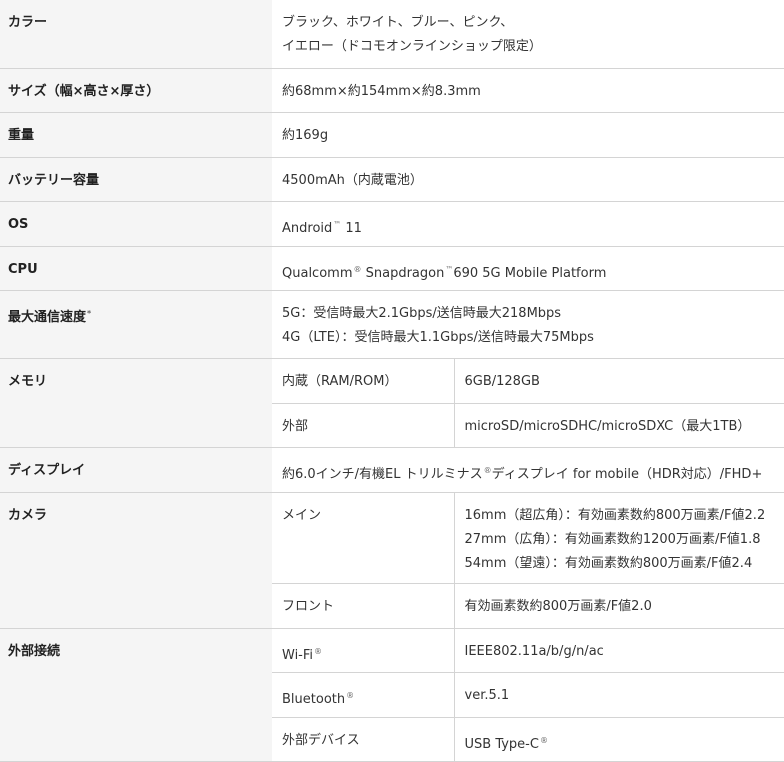 The width and height of the screenshot is (784, 762). Describe the element at coordinates (363, 425) in the screenshot. I see `sublabel-memory-external: 外部` at that location.